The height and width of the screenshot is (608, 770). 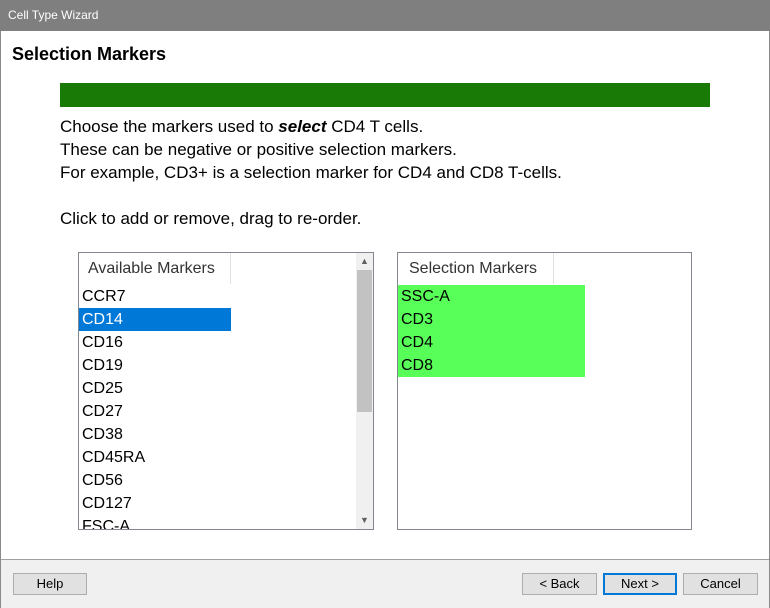 What do you see at coordinates (155, 411) in the screenshot?
I see `available-marker-item: CD27` at bounding box center [155, 411].